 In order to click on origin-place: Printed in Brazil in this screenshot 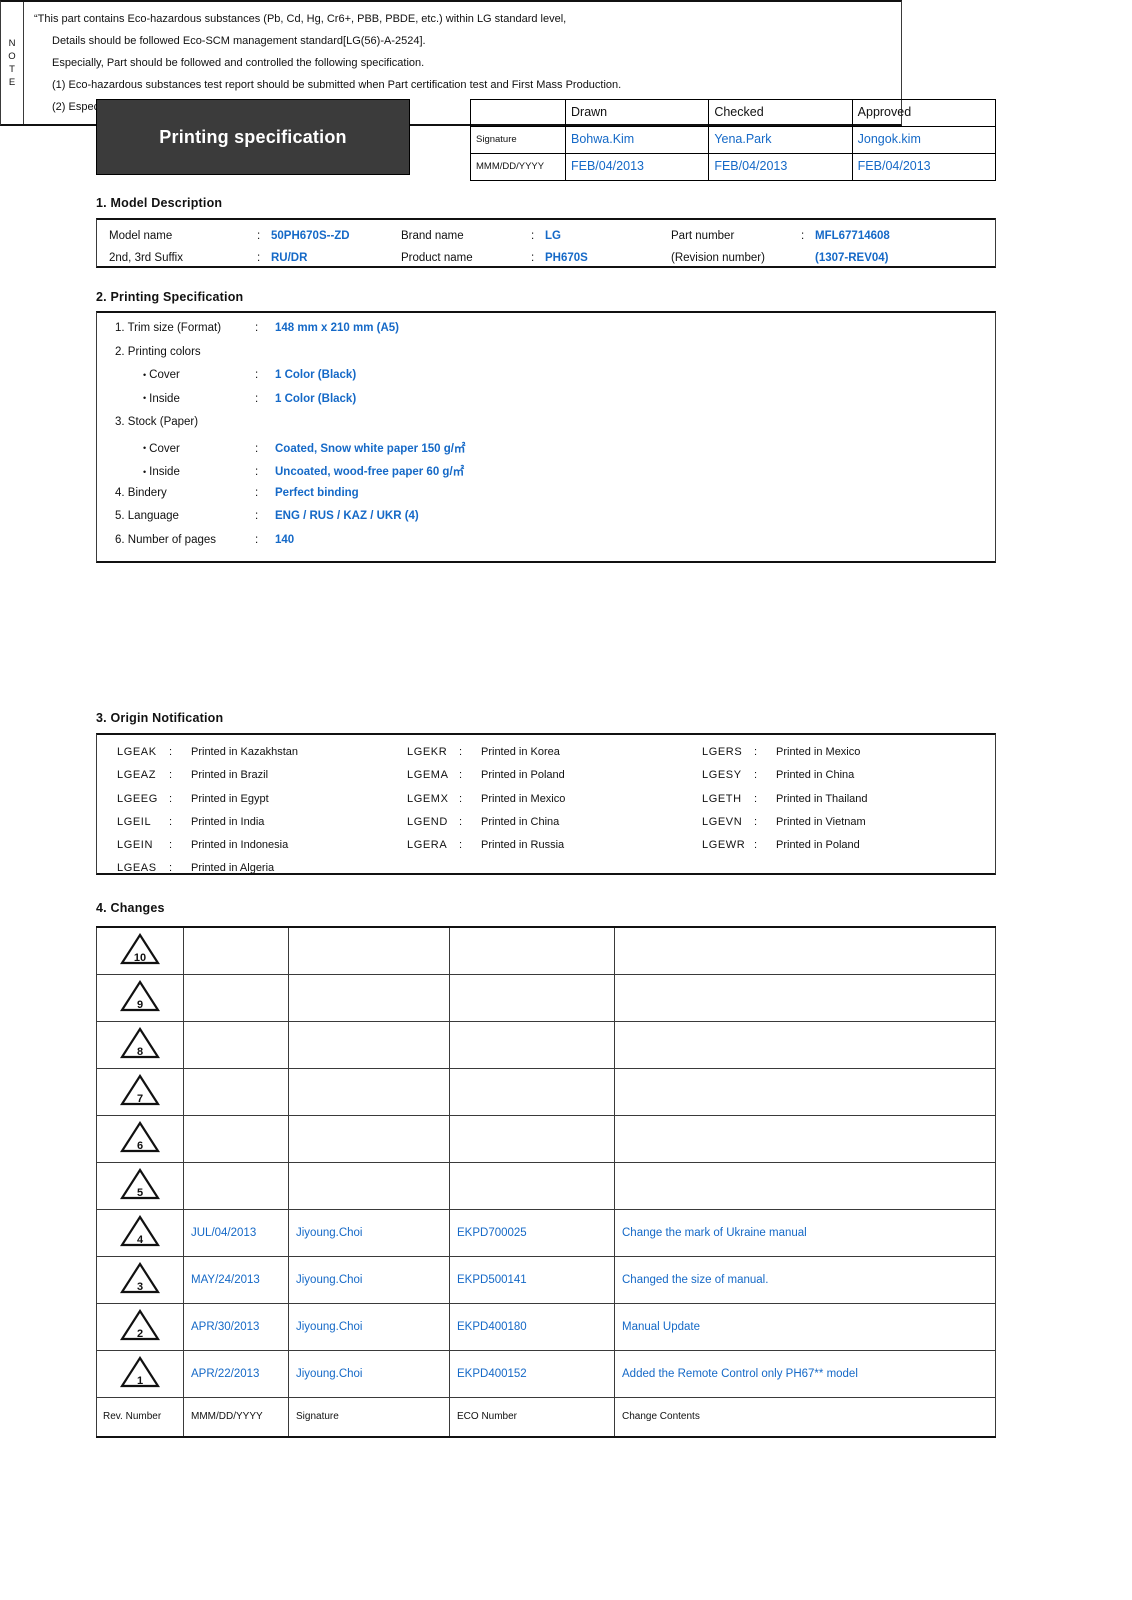, I will do `click(230, 775)`.